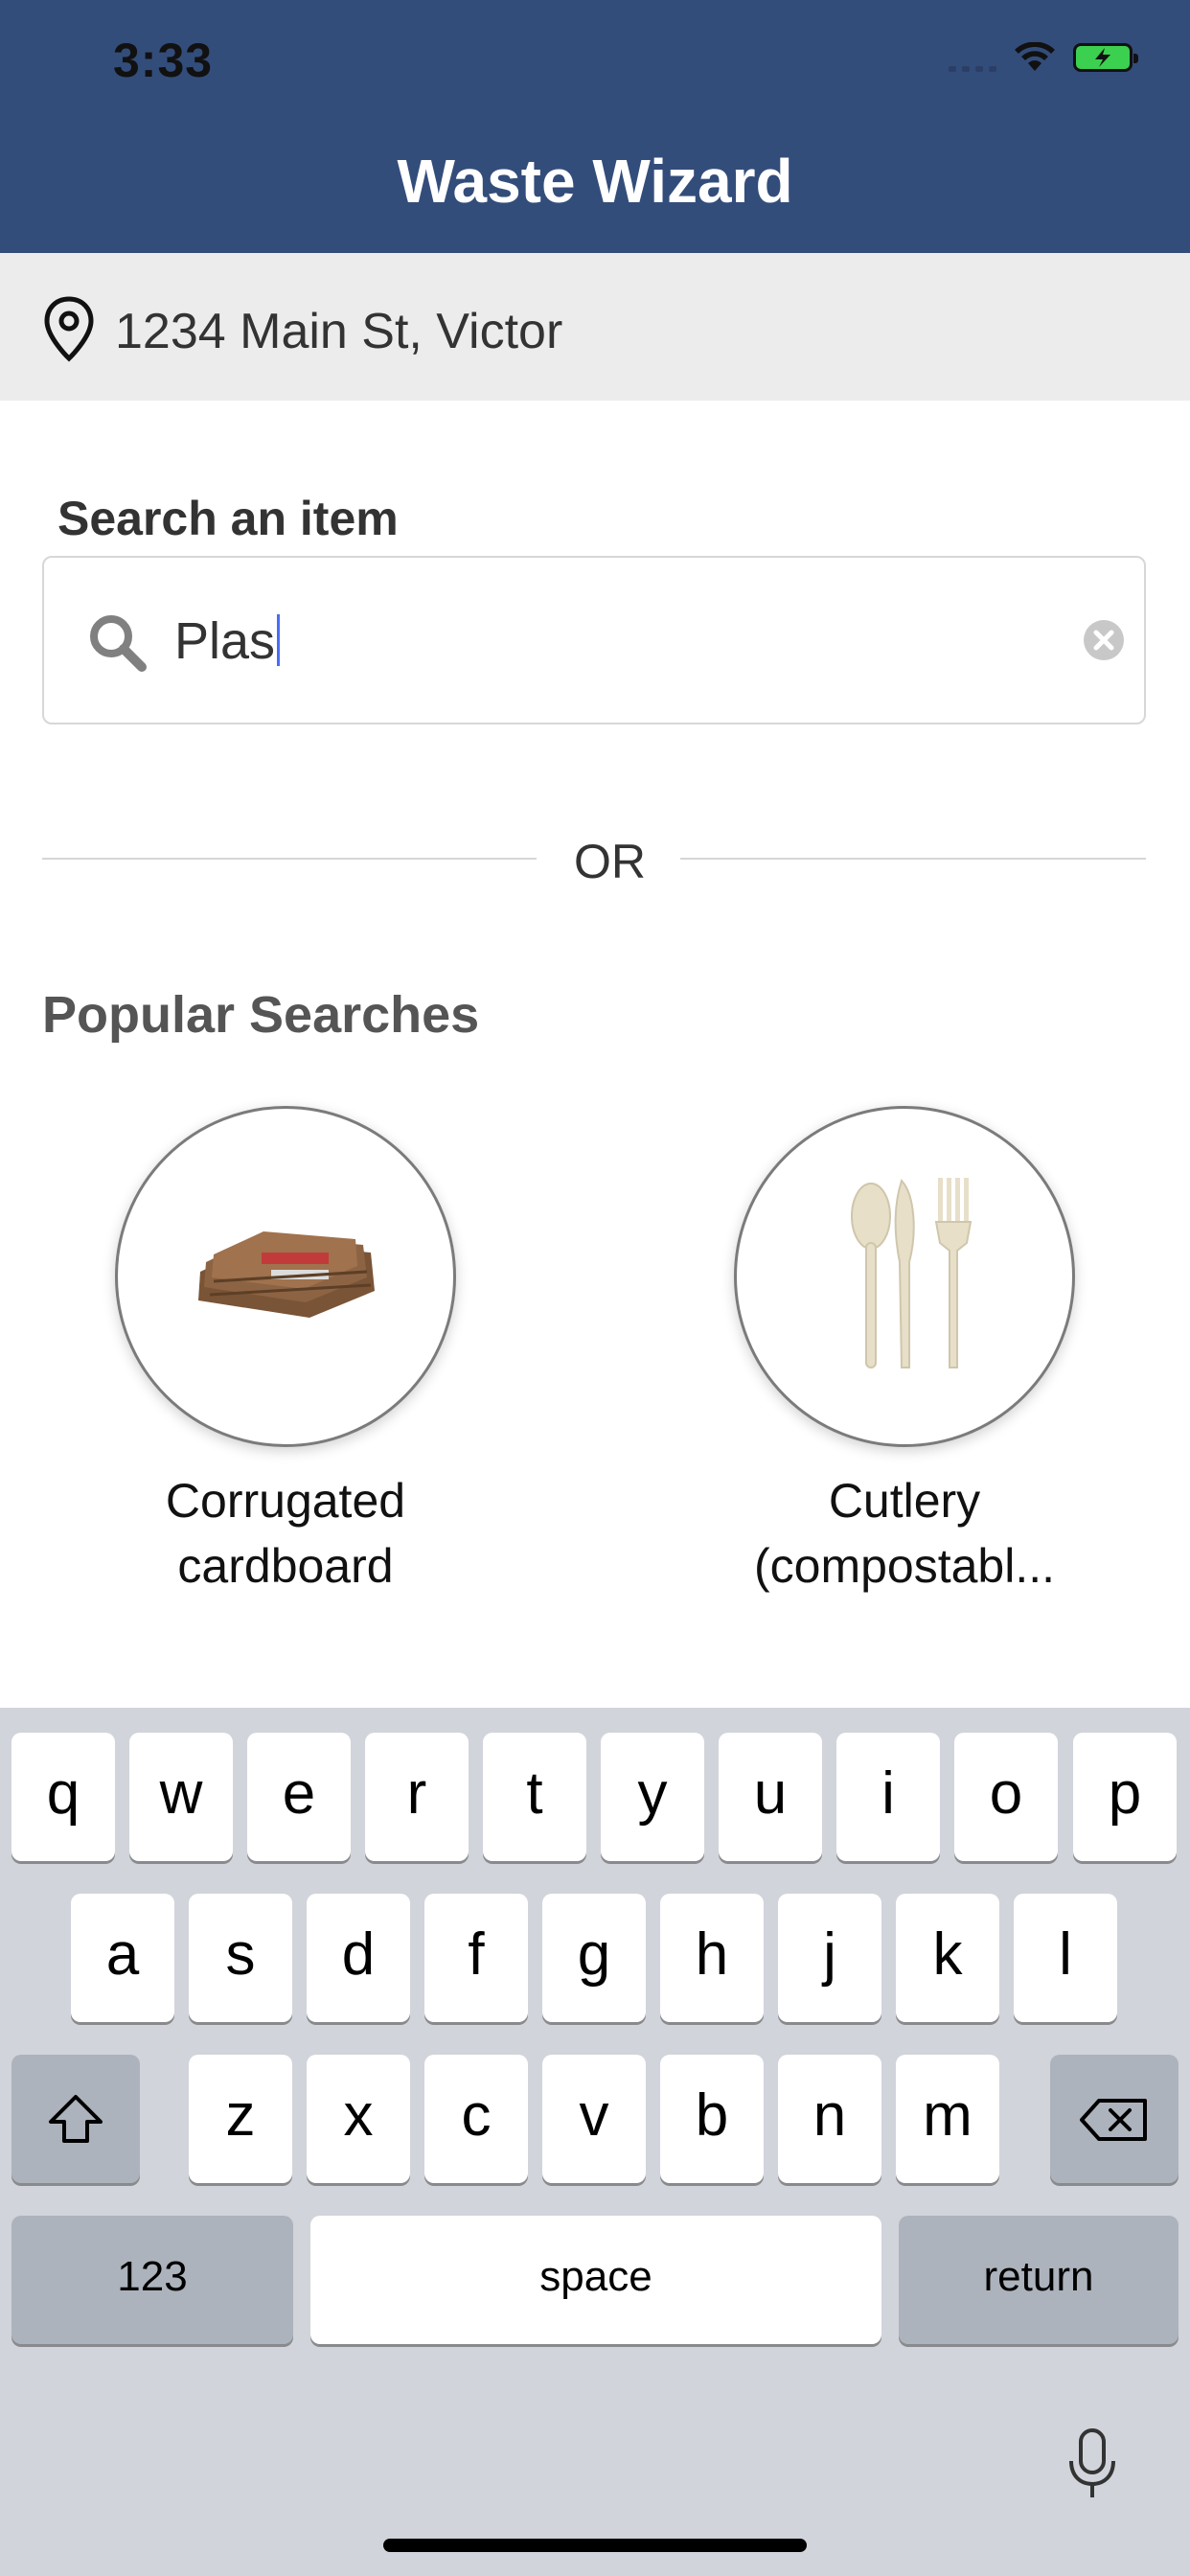 Image resolution: width=1190 pixels, height=2576 pixels. I want to click on key-t: t, so click(534, 1797).